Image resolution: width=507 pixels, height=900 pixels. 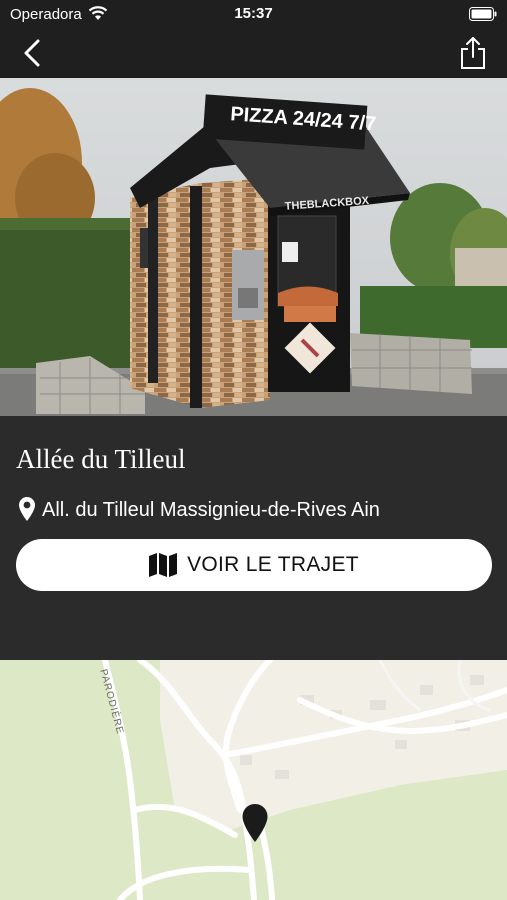 I want to click on view-route-label: VOIR LE TRAJET, so click(x=273, y=564).